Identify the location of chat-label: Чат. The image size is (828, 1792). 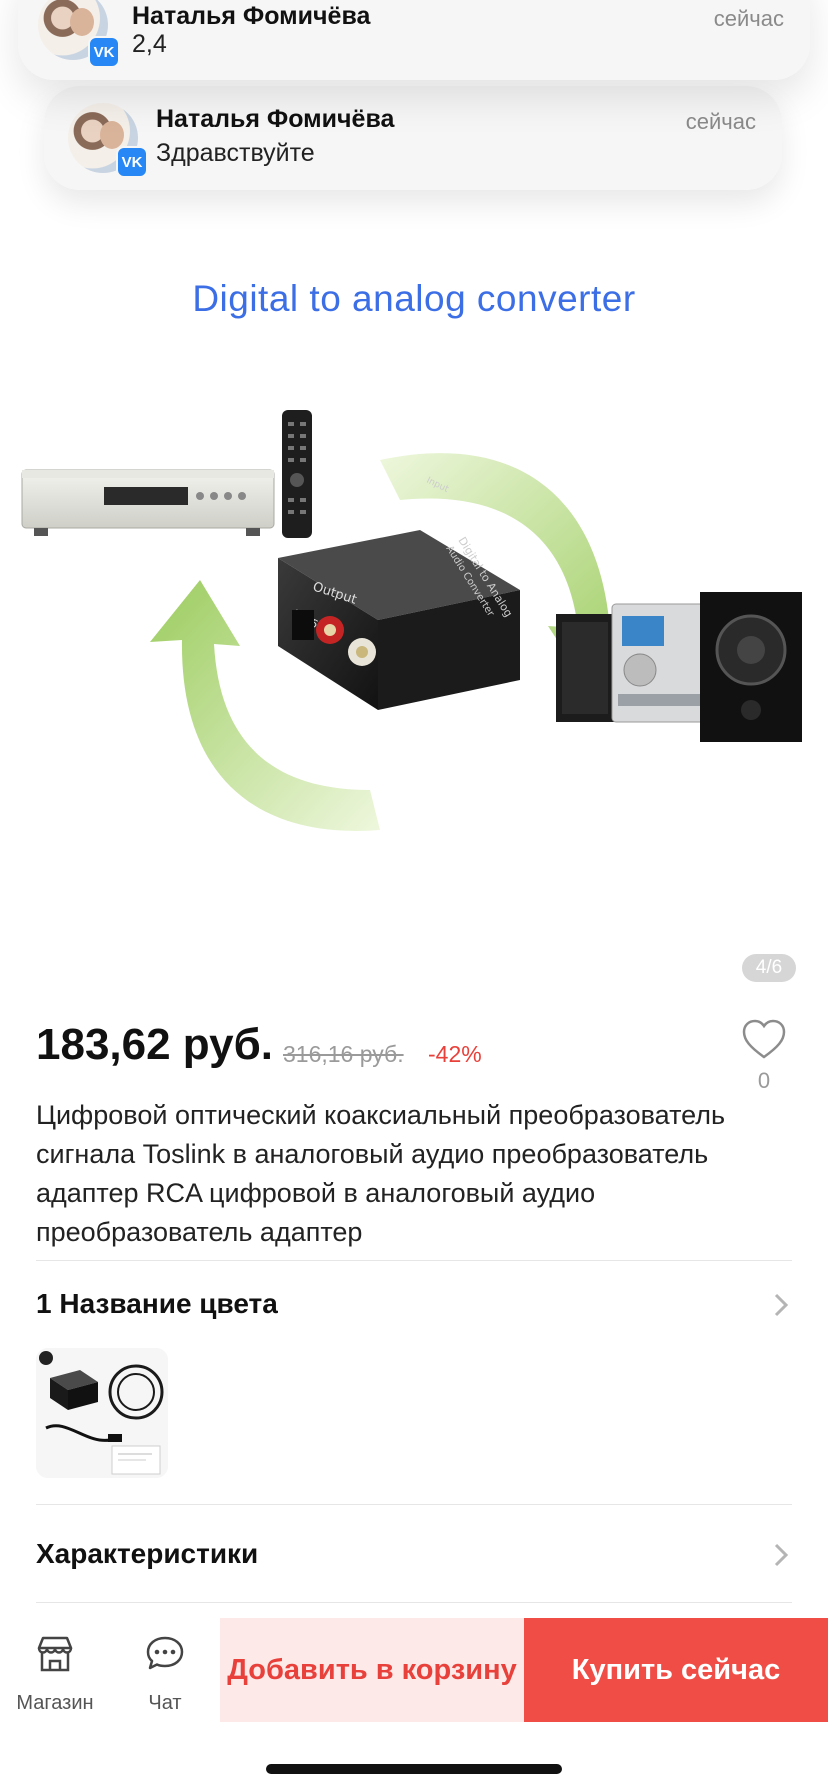
(165, 1703).